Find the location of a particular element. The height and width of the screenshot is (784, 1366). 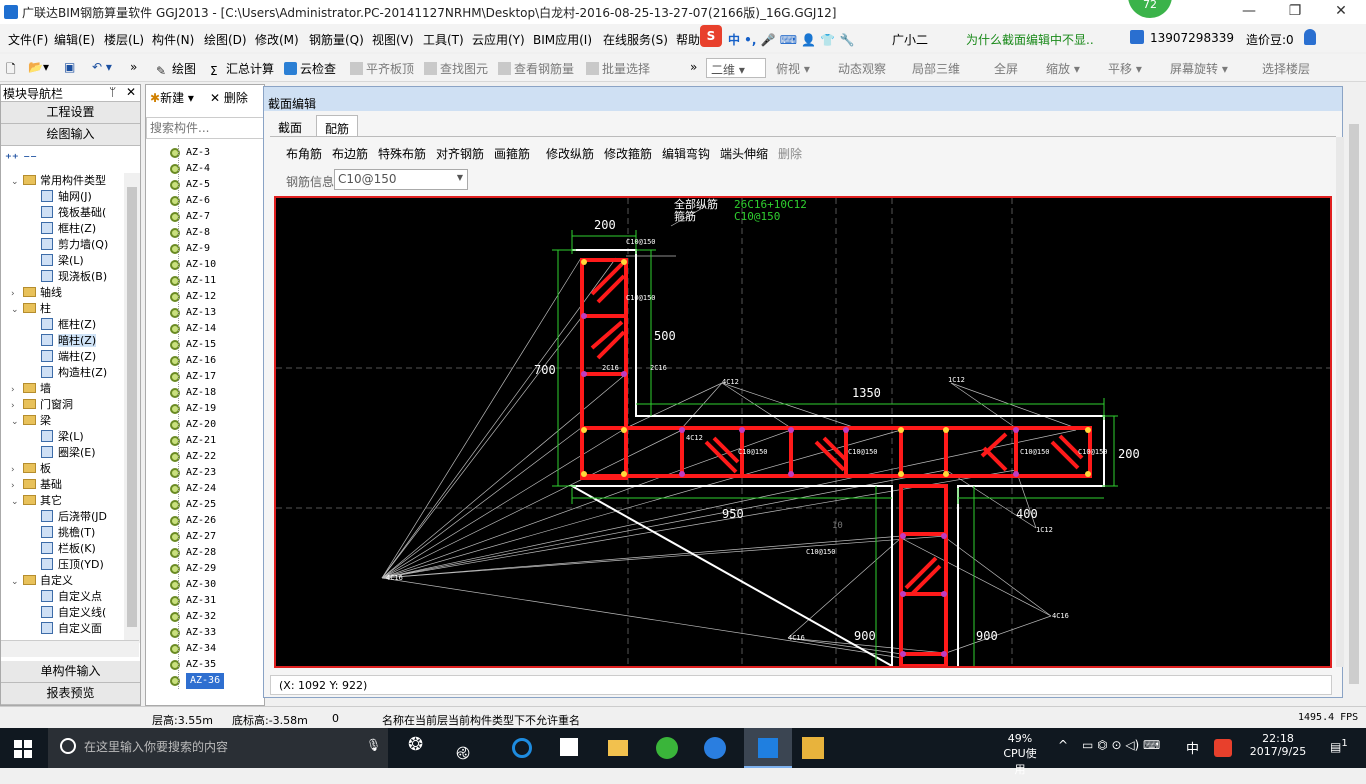

tree-item: 后浇带(JD is located at coordinates (74, 517).